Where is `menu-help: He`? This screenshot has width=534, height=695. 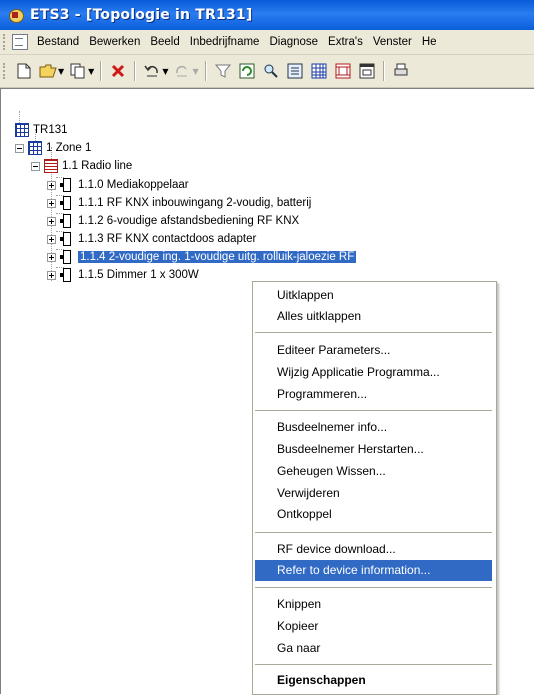 menu-help: He is located at coordinates (429, 42).